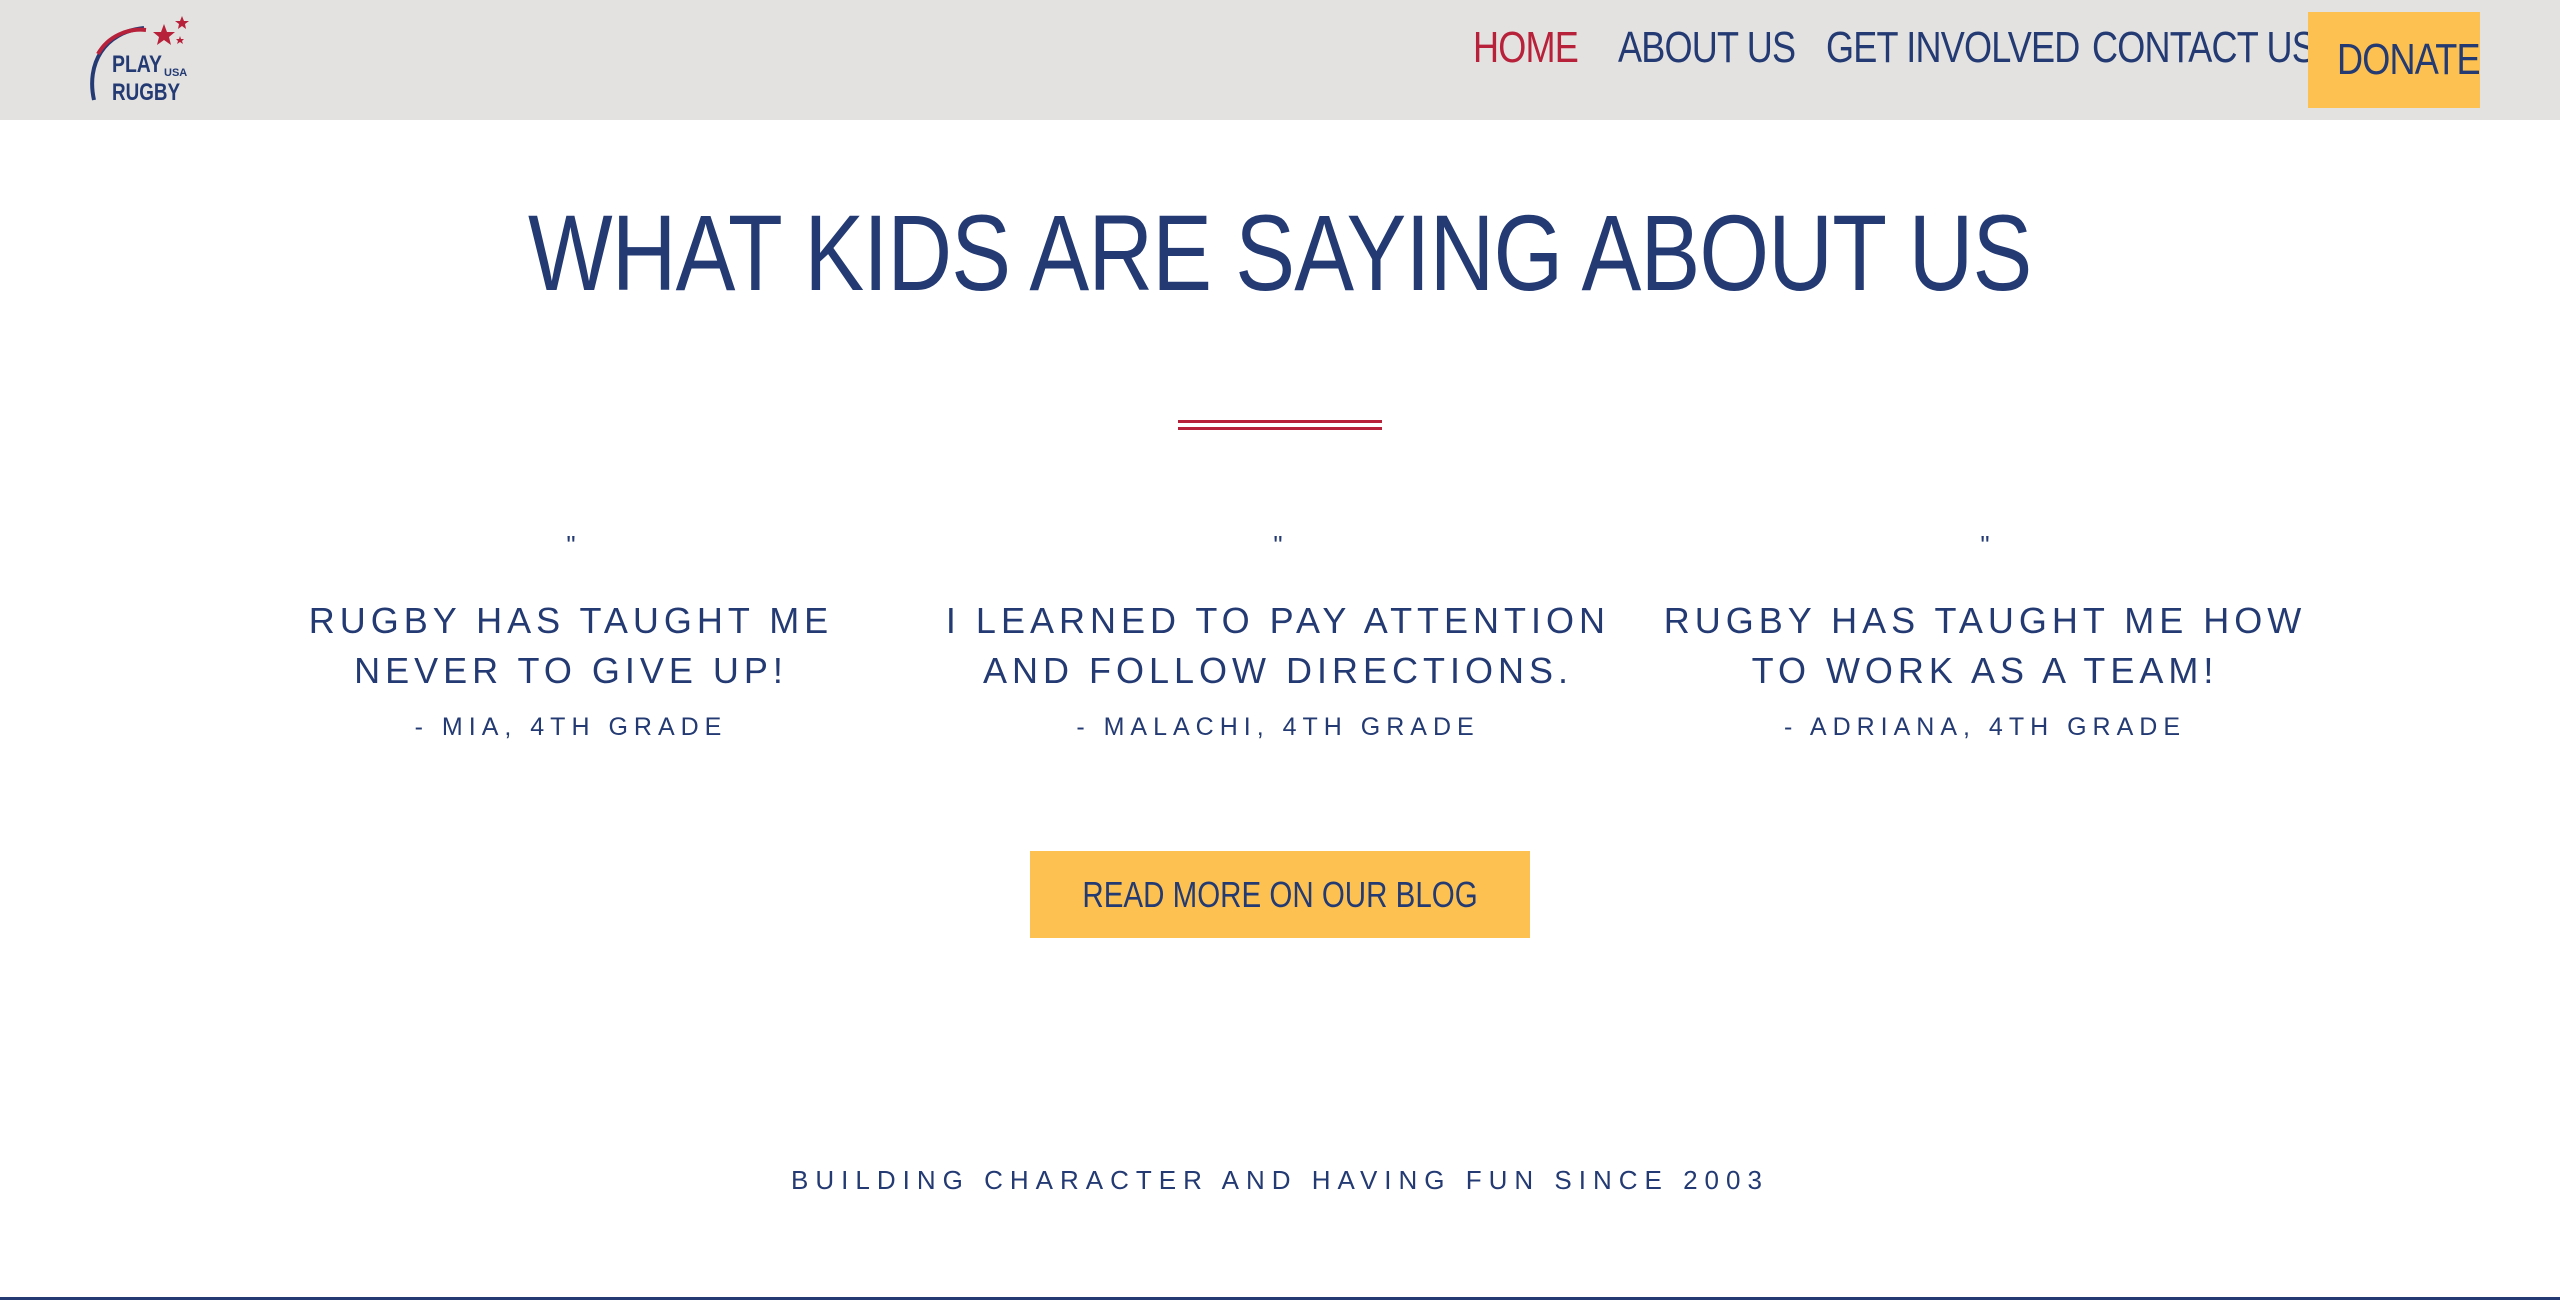 This screenshot has height=1300, width=2560. What do you see at coordinates (137, 64) in the screenshot?
I see `logo-text-play: PLAY` at bounding box center [137, 64].